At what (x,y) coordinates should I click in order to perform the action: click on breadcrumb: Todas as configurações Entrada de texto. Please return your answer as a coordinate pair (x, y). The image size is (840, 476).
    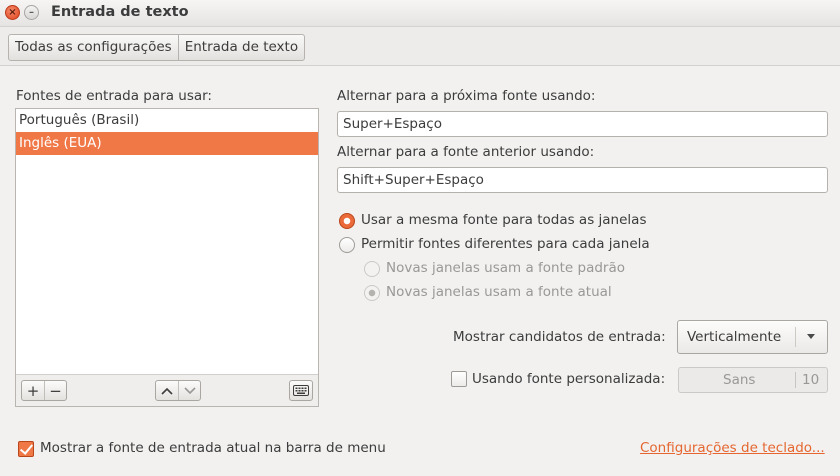
    Looking at the image, I should click on (157, 47).